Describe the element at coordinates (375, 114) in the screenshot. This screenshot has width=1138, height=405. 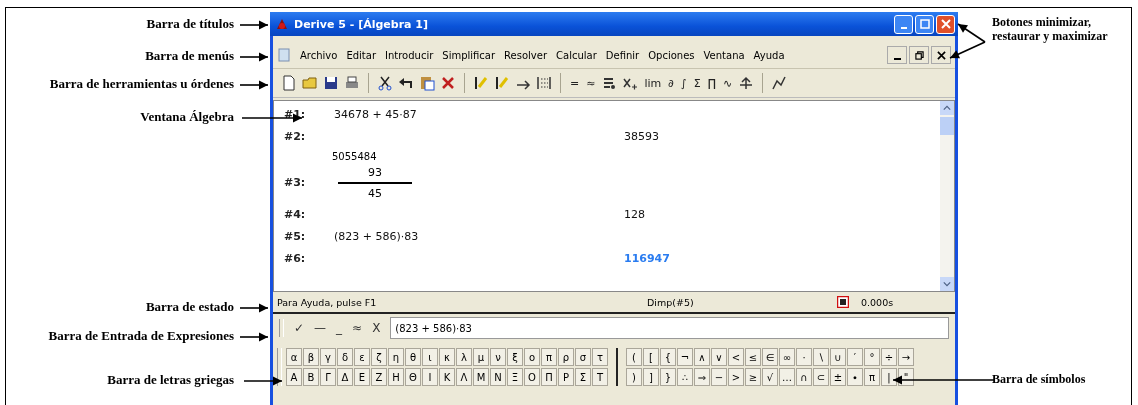
I see `expression: 34678 + 45·87` at that location.